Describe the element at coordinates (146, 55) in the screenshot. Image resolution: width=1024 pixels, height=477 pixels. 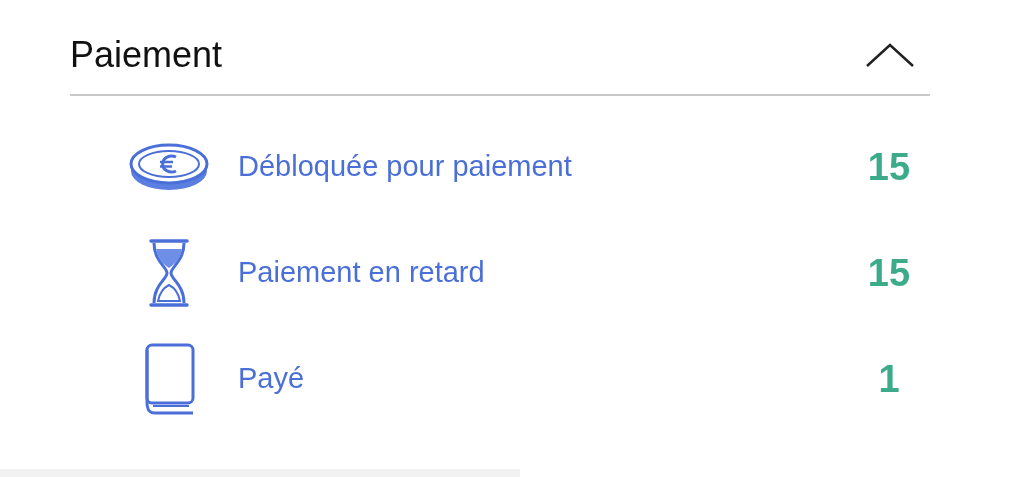
I see `section-title: Paiement` at that location.